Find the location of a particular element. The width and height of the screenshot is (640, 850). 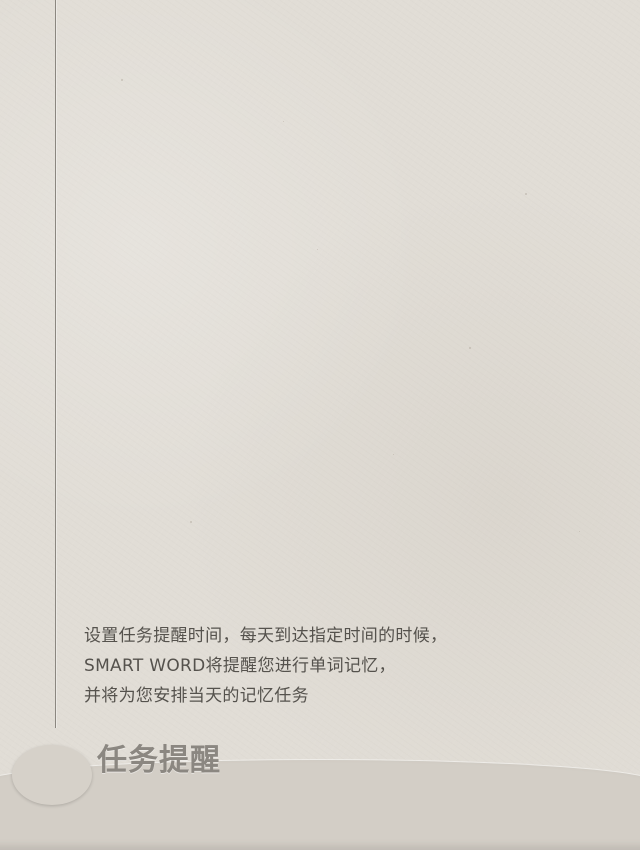

bottom-page-edge is located at coordinates (320, 805).